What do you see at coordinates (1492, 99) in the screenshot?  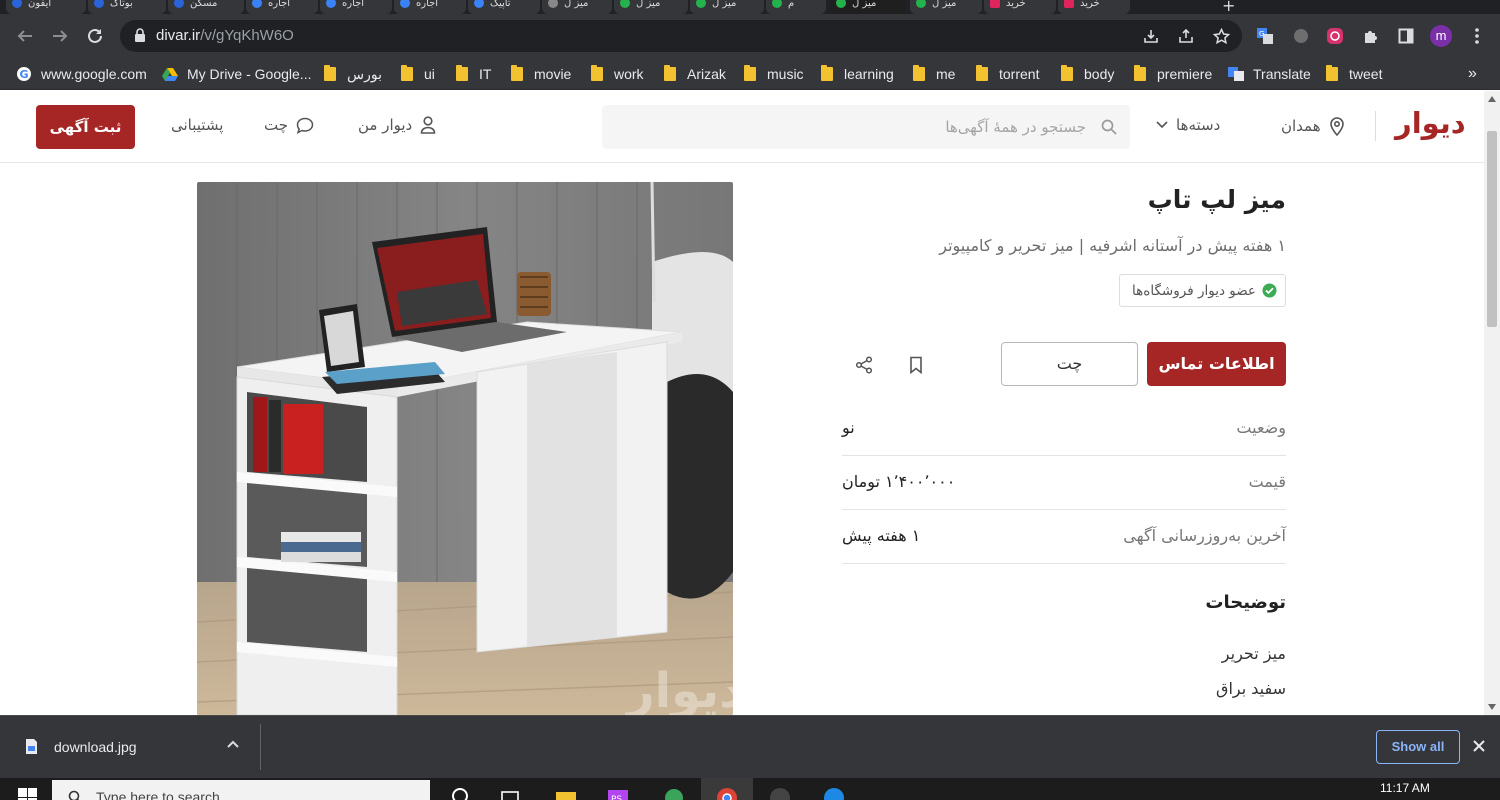 I see `scroll-up-icon` at bounding box center [1492, 99].